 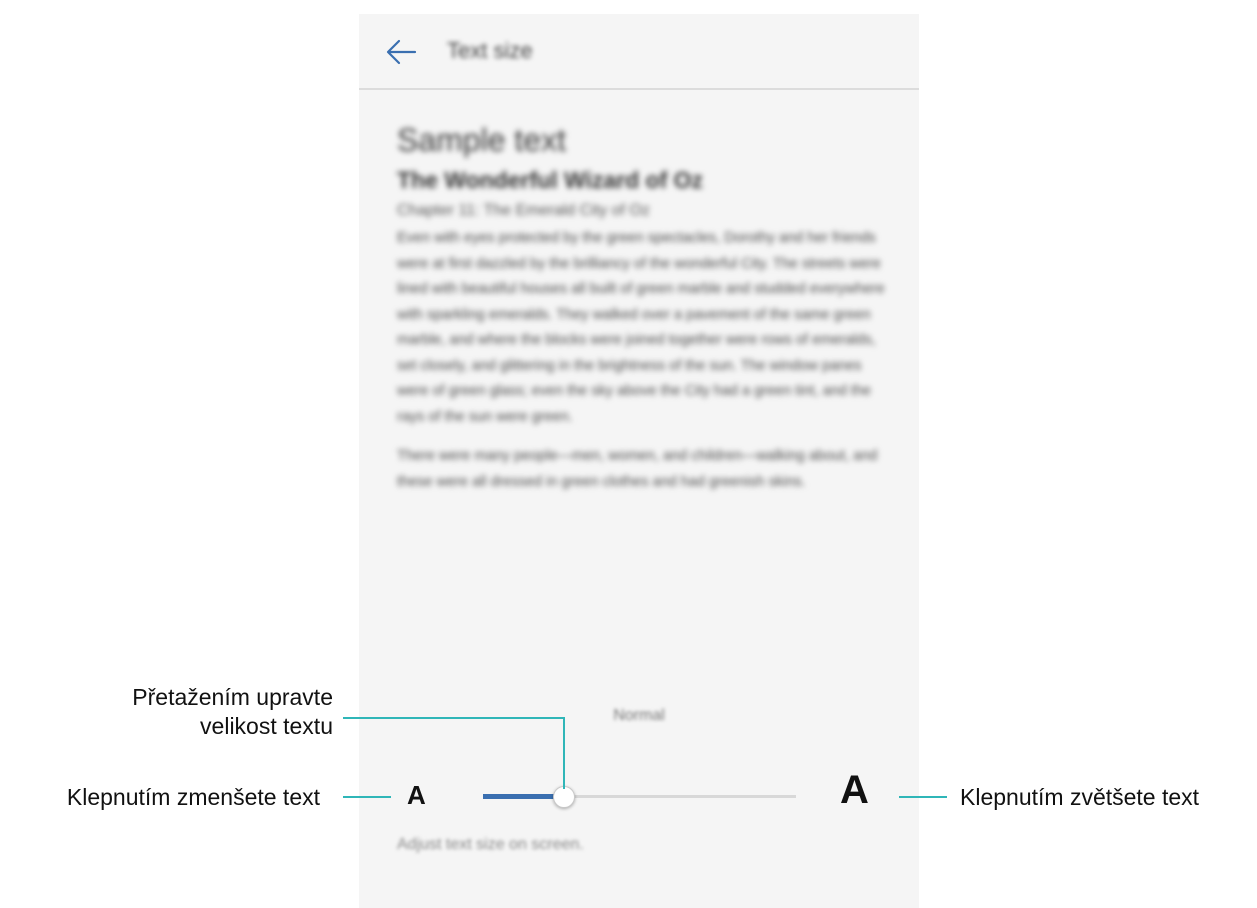 What do you see at coordinates (193, 797) in the screenshot?
I see `decrease-callout: Klepnutím zmenšete text` at bounding box center [193, 797].